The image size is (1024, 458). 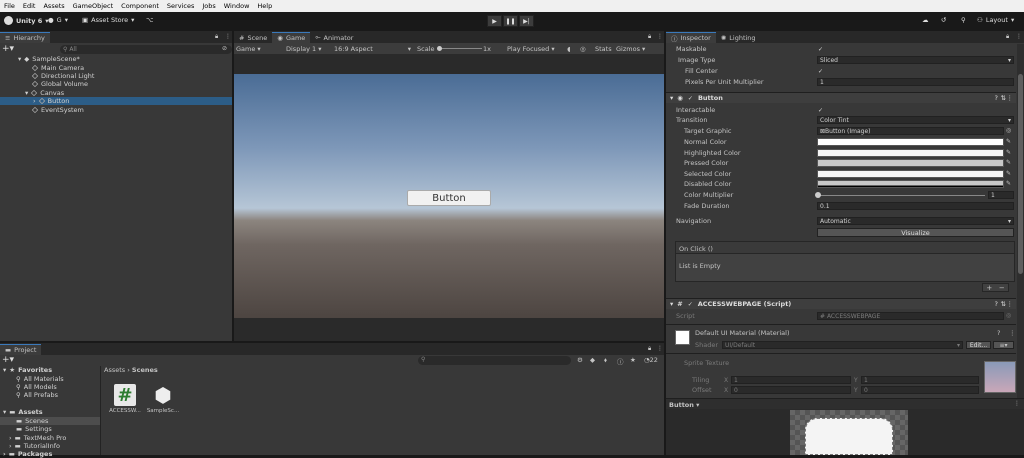 What do you see at coordinates (180, 6) in the screenshot?
I see `menu-services: Services` at bounding box center [180, 6].